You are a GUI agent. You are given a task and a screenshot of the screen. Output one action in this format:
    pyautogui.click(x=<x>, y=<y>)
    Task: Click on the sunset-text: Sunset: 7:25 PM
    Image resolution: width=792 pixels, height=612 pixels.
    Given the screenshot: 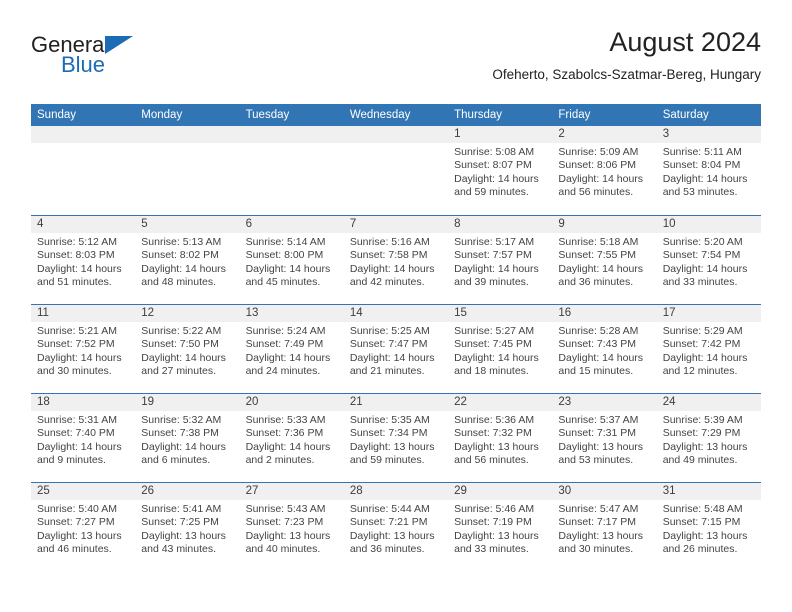 What is the action you would take?
    pyautogui.click(x=180, y=522)
    